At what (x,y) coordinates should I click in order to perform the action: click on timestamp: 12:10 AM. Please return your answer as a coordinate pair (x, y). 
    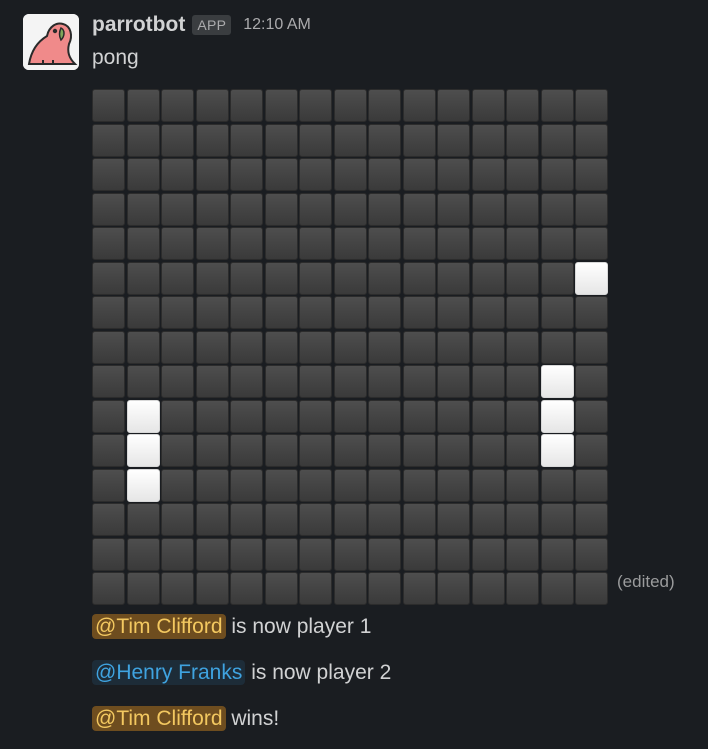
    Looking at the image, I should click on (277, 25).